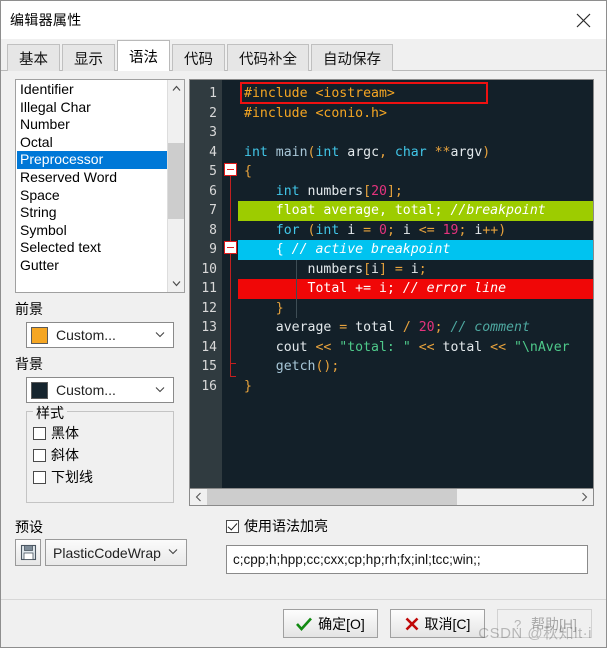  Describe the element at coordinates (92, 231) in the screenshot. I see `list-item-symbol: Symbol` at that location.